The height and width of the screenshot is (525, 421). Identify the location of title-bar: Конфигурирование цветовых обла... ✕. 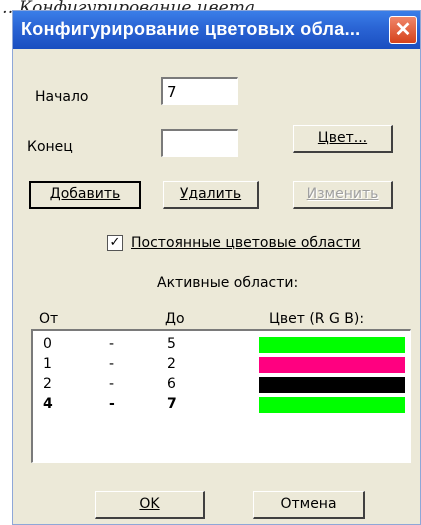
(216, 30).